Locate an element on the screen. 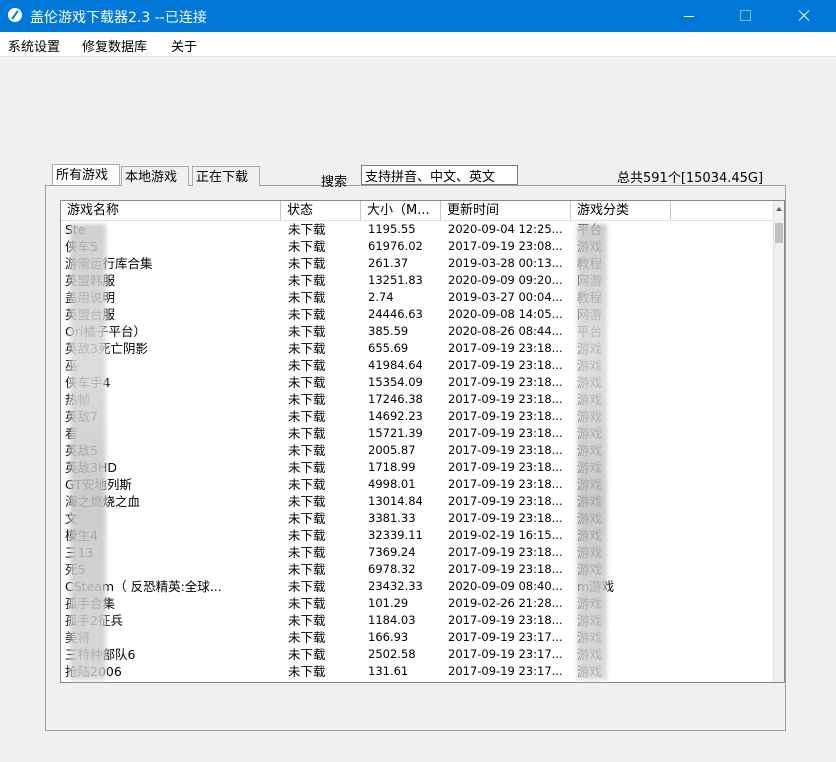 Image resolution: width=836 pixels, height=762 pixels. maximize-button is located at coordinates (745, 16).